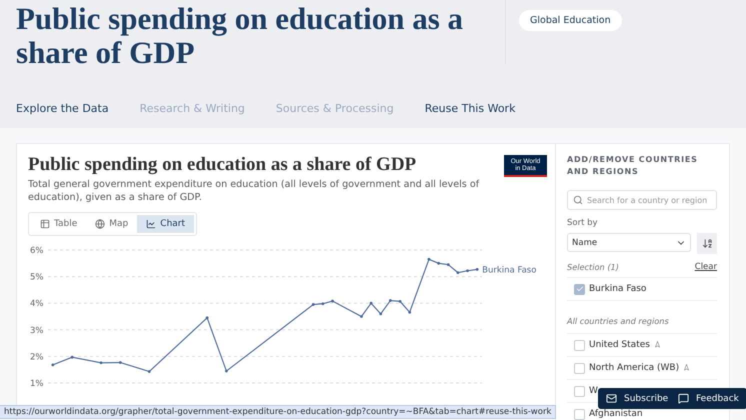 The width and height of the screenshot is (746, 420). Describe the element at coordinates (254, 191) in the screenshot. I see `chart-subtitle: Total general government expenditure on education (all levels of government and all levels of education), given as a share of GDP.` at that location.